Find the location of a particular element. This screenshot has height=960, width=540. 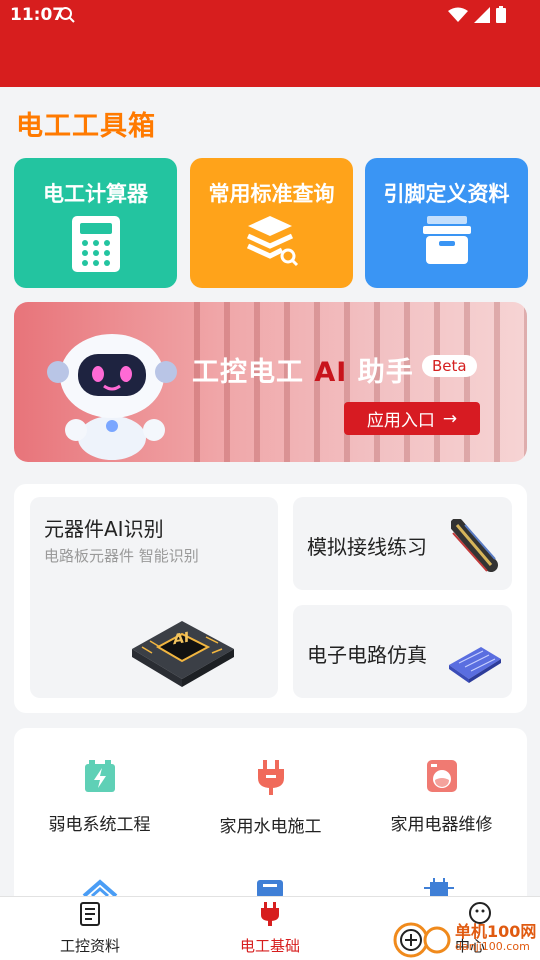

grid-item-appliance-repair: 家用电器维修 is located at coordinates (441, 796).